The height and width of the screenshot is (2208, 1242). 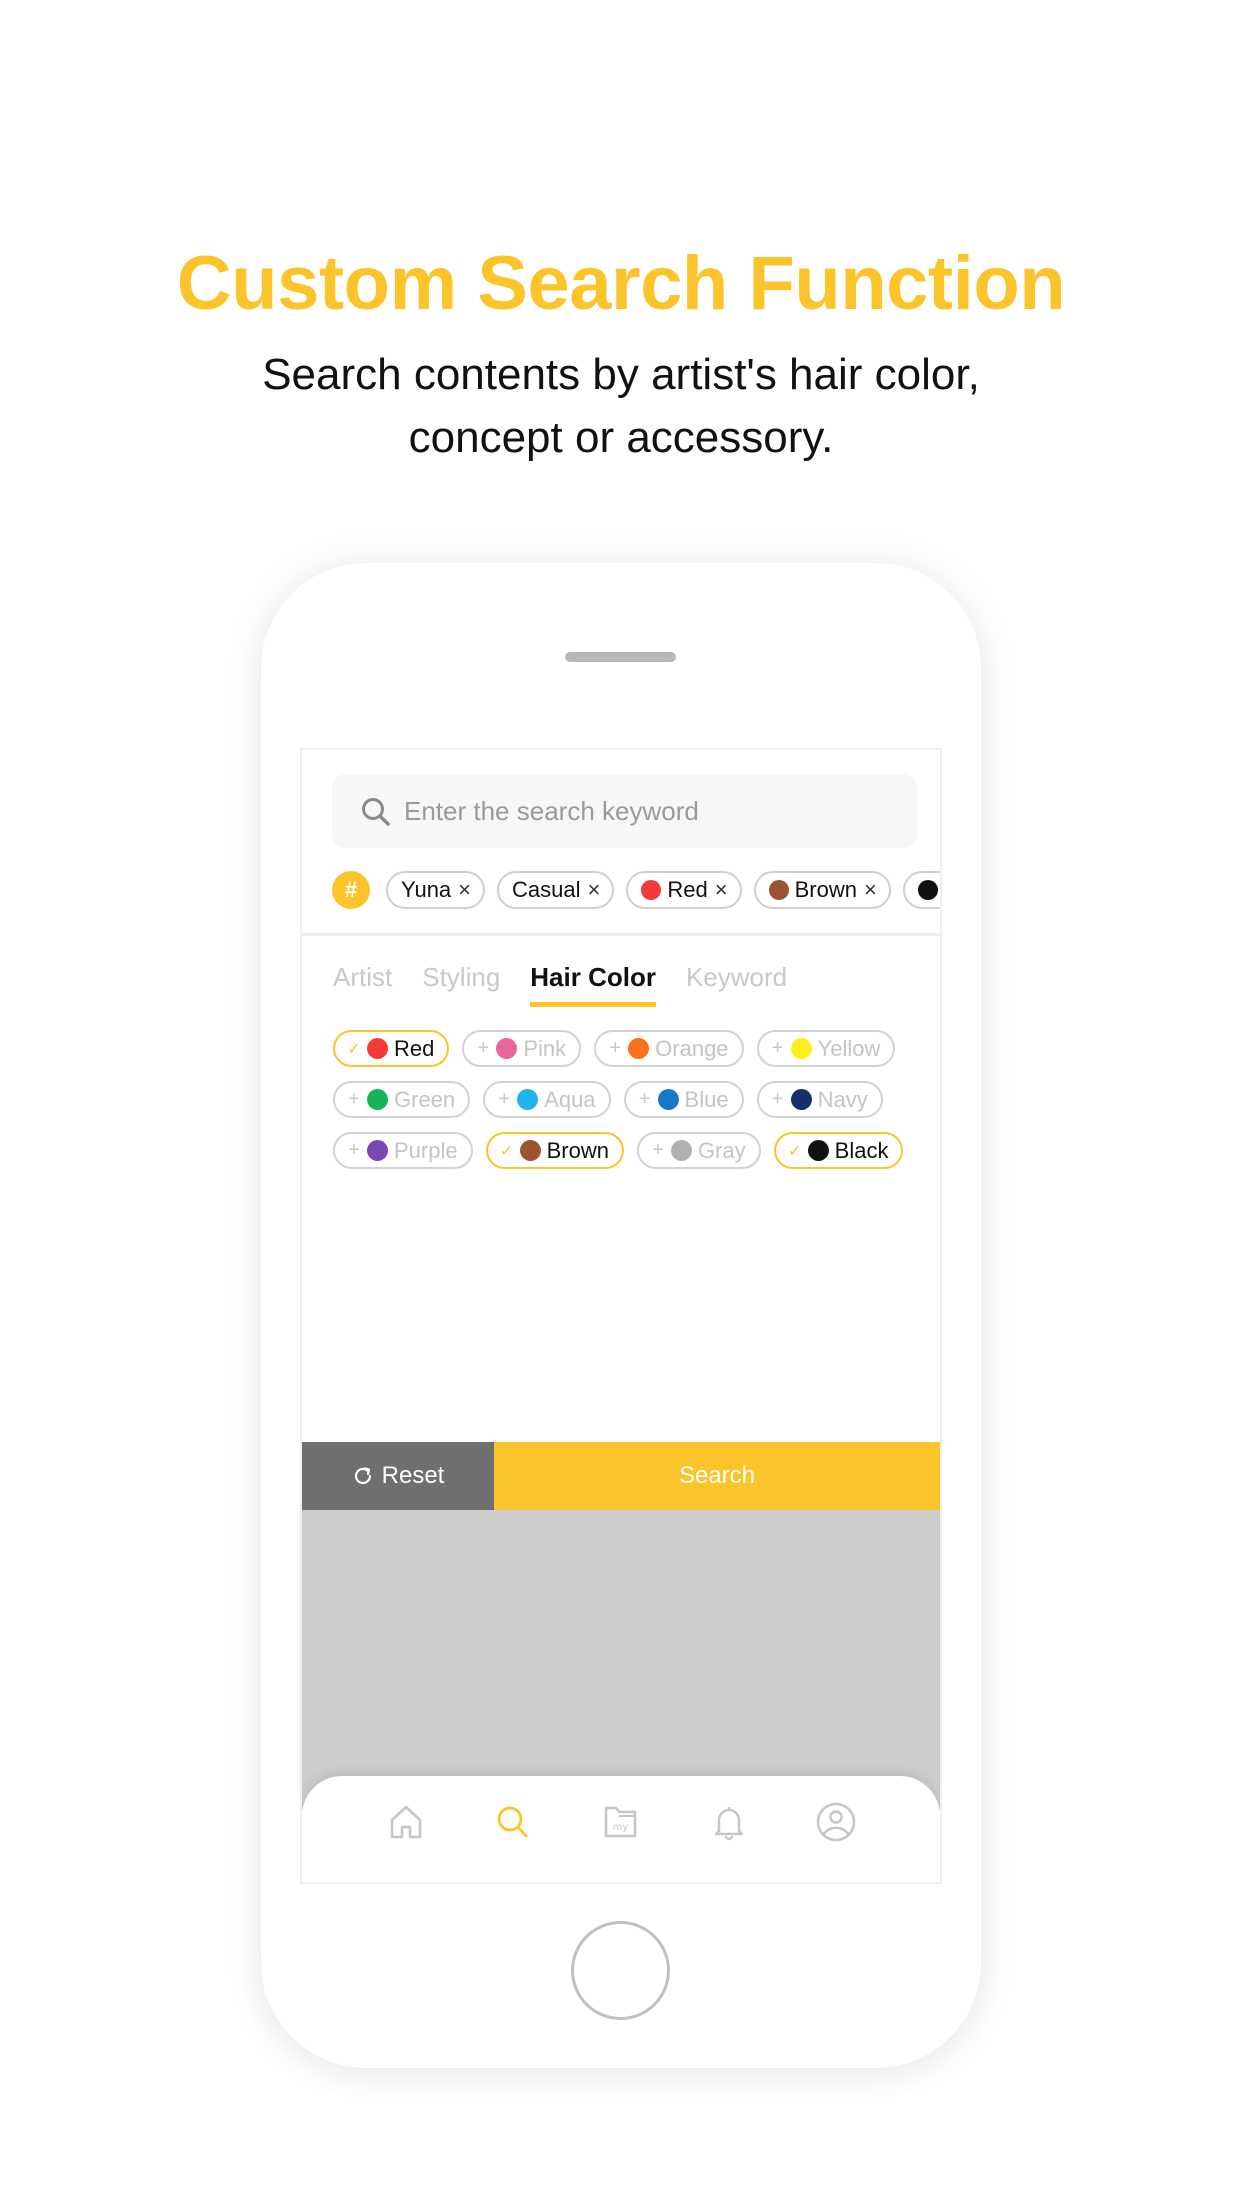 I want to click on chip-label: Black, so click(x=861, y=1150).